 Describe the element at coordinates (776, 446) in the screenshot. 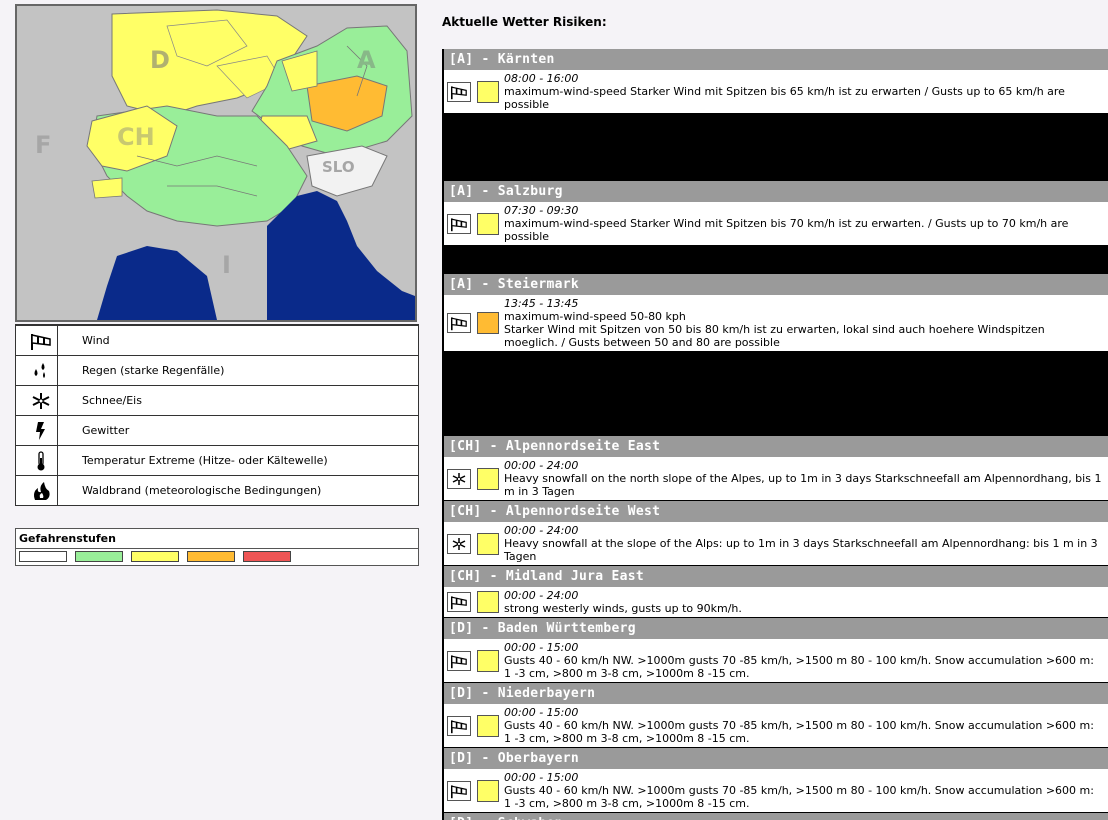

I see `region-header: [CH] - Alpennordseite East` at that location.